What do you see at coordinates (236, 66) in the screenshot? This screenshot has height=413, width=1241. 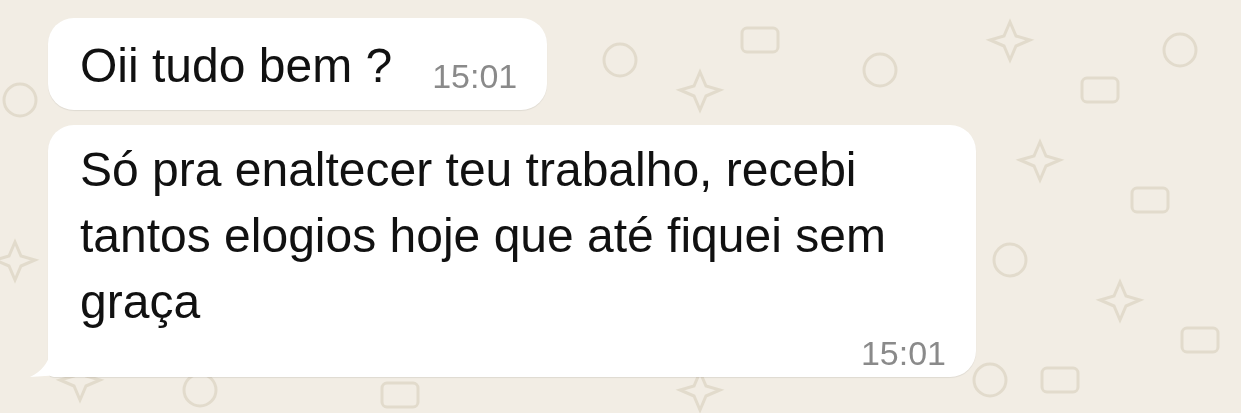 I see `message-text: Oii tudo bem ?` at bounding box center [236, 66].